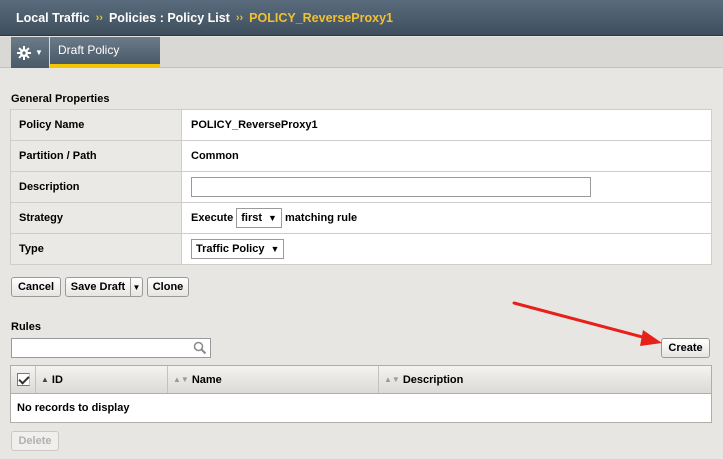 The height and width of the screenshot is (459, 723). What do you see at coordinates (26, 327) in the screenshot?
I see `rules-title: Rules` at bounding box center [26, 327].